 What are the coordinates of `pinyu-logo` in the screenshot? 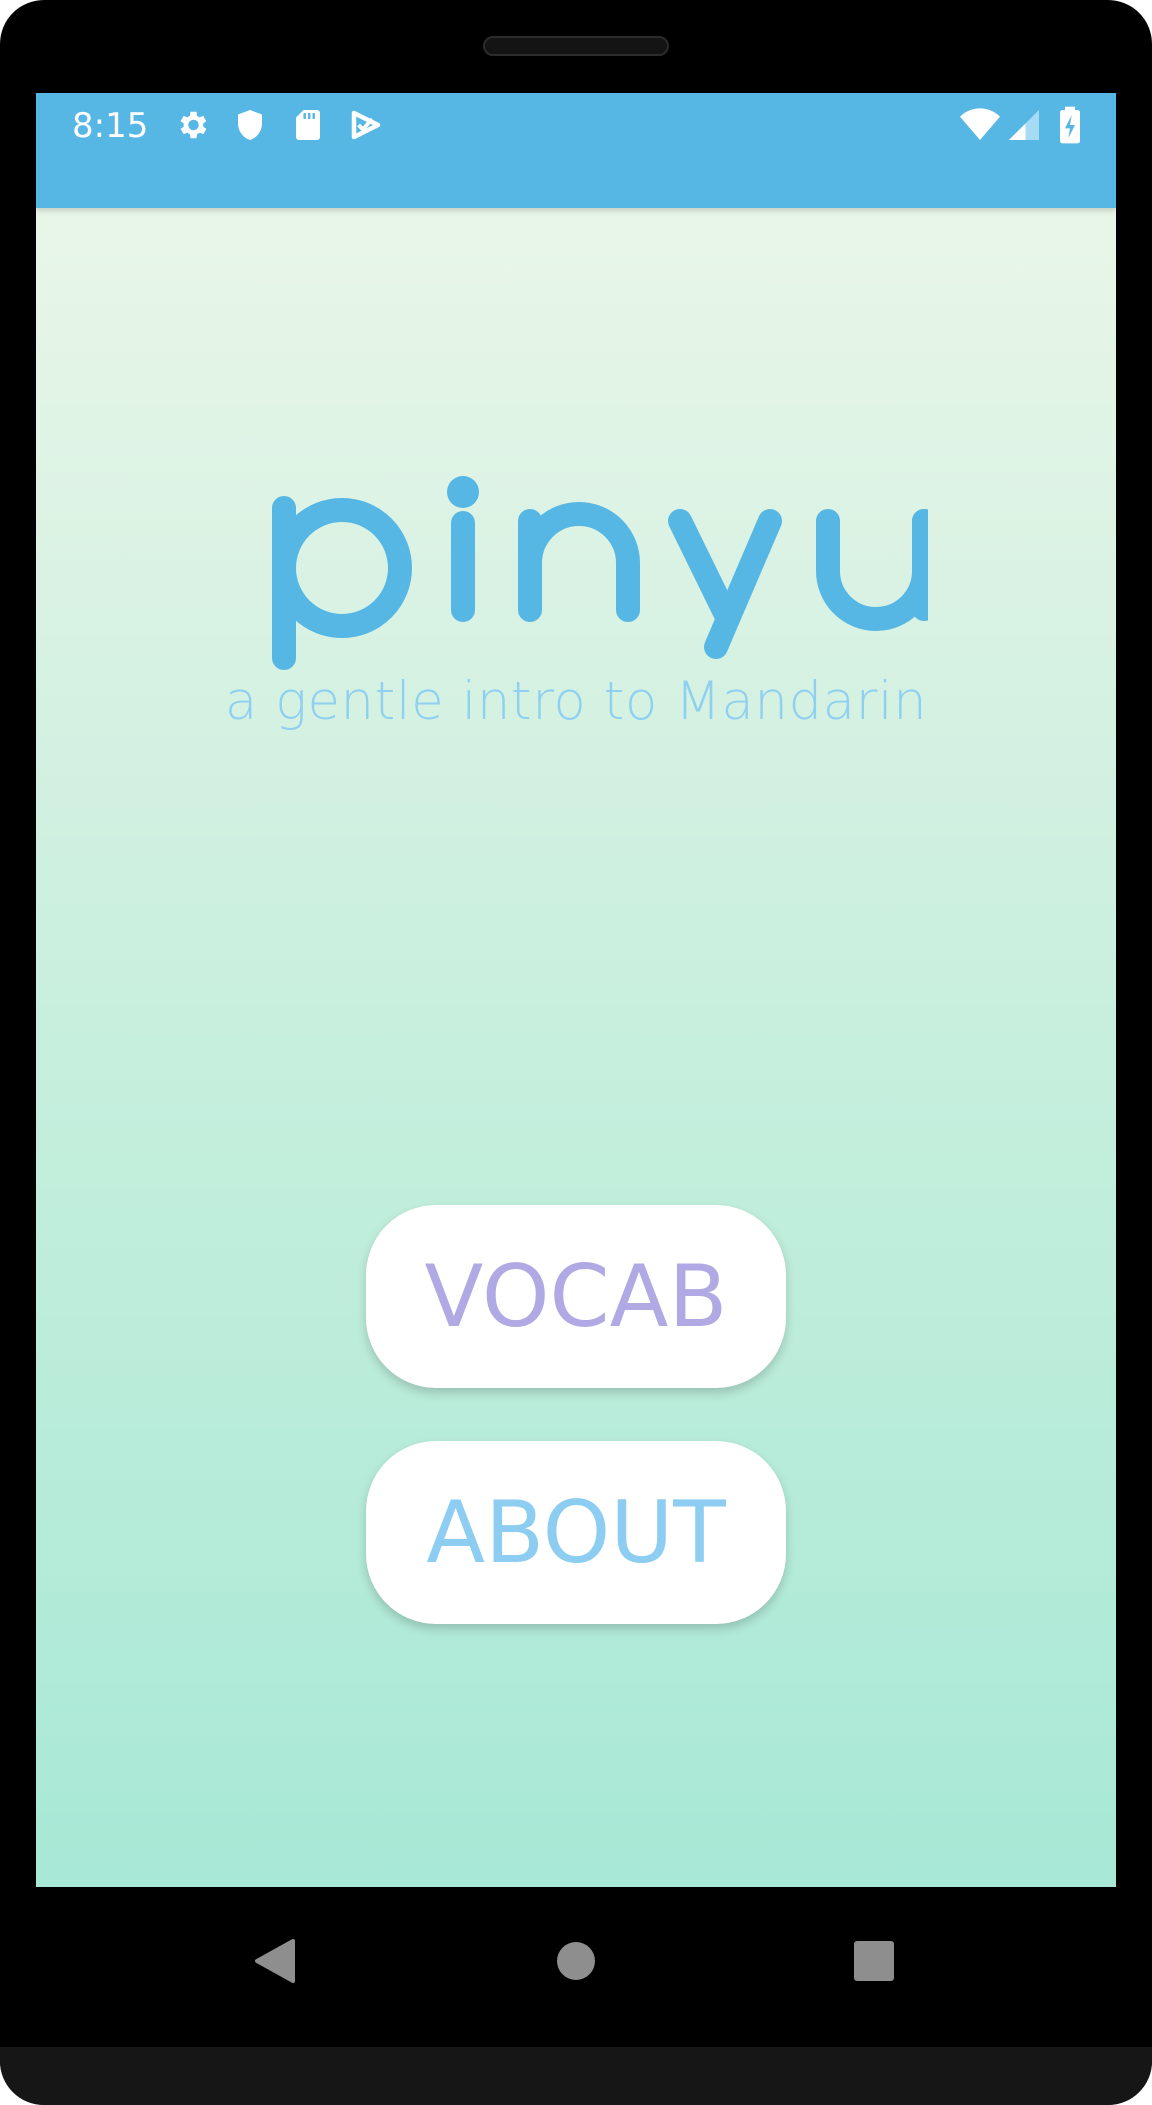 It's located at (600, 573).